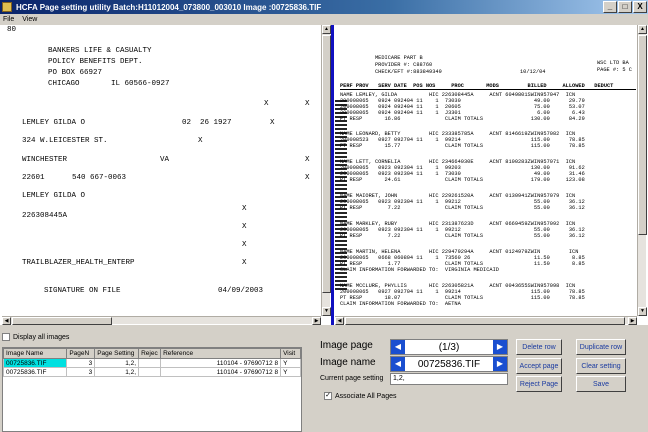  What do you see at coordinates (75, 73) in the screenshot?
I see `doc-text: PO BOX 66927` at bounding box center [75, 73].